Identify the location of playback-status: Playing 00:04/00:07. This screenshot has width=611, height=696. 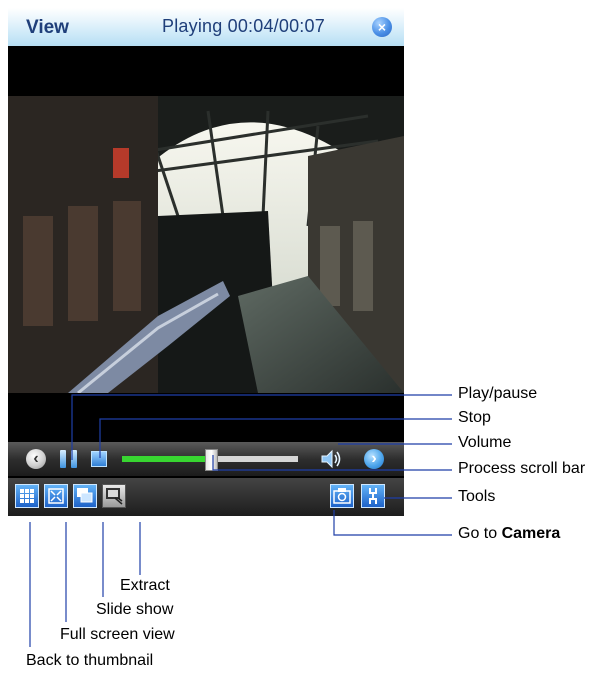
(243, 26).